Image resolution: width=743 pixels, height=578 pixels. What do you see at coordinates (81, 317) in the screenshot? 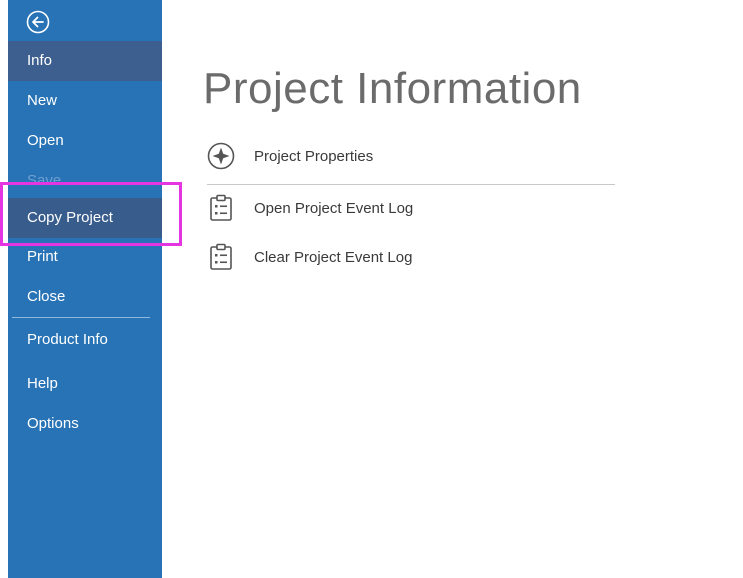
I see `sidebar-divider` at bounding box center [81, 317].